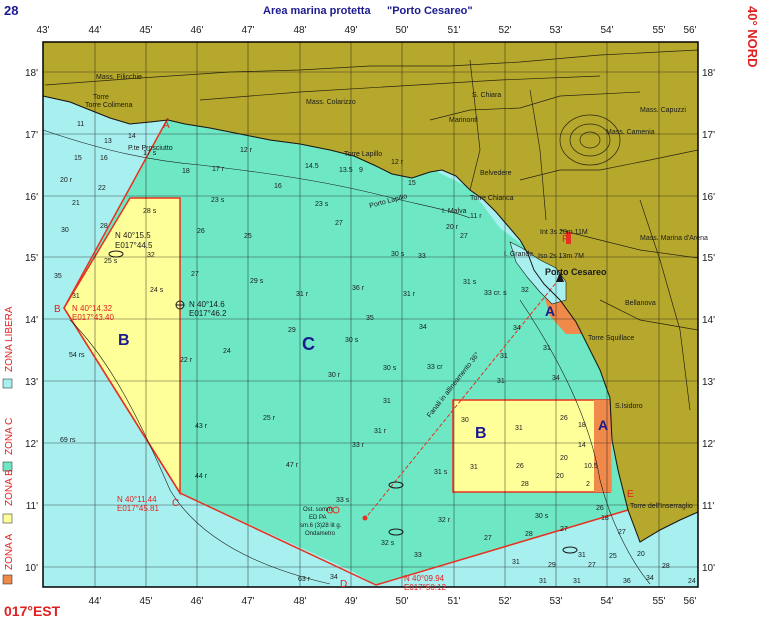 The image size is (763, 625). I want to click on depth-sounding: 21, so click(76, 203).